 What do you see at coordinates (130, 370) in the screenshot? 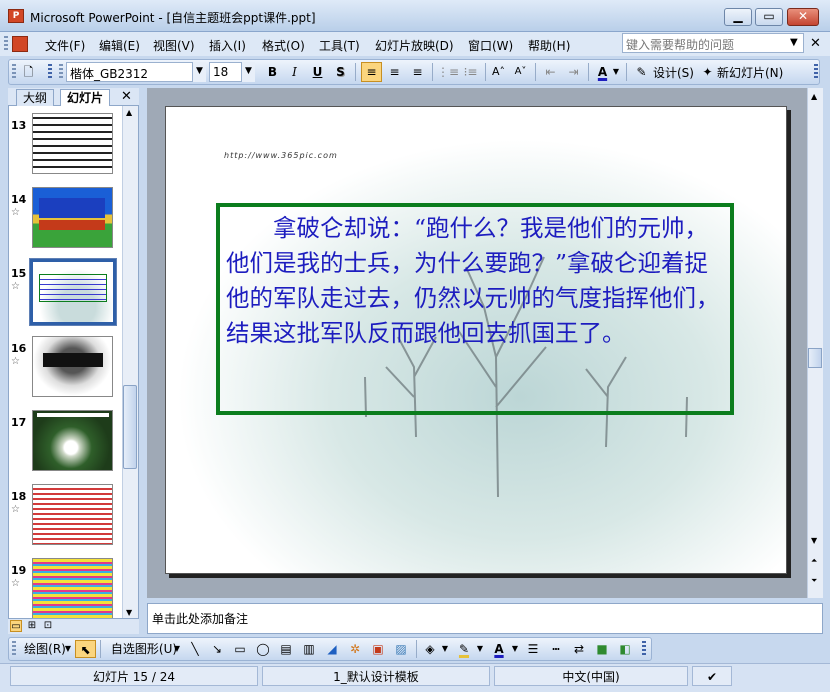
I see `slides-panel-scrollbar` at bounding box center [130, 370].